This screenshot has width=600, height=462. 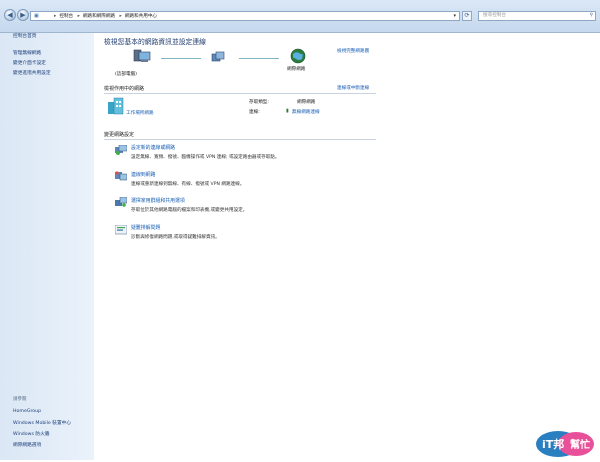 I want to click on breadcrumb-item-control-panel: 控制台, so click(x=66, y=16).